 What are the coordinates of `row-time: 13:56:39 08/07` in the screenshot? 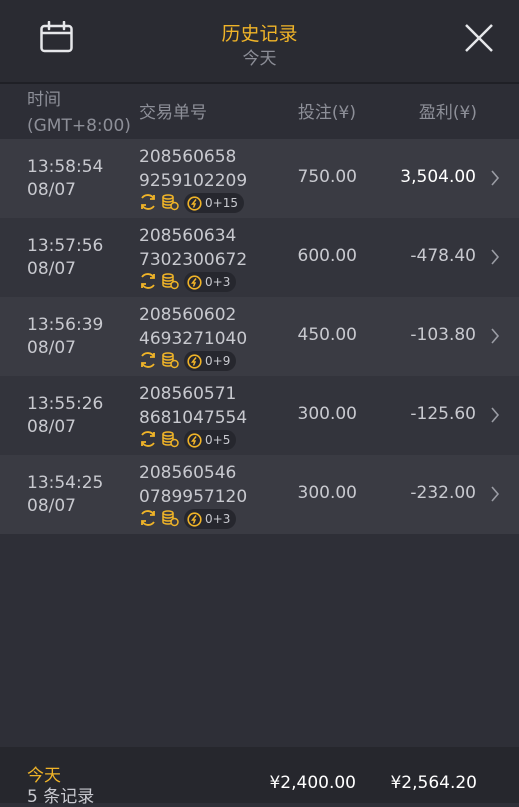 It's located at (65, 336).